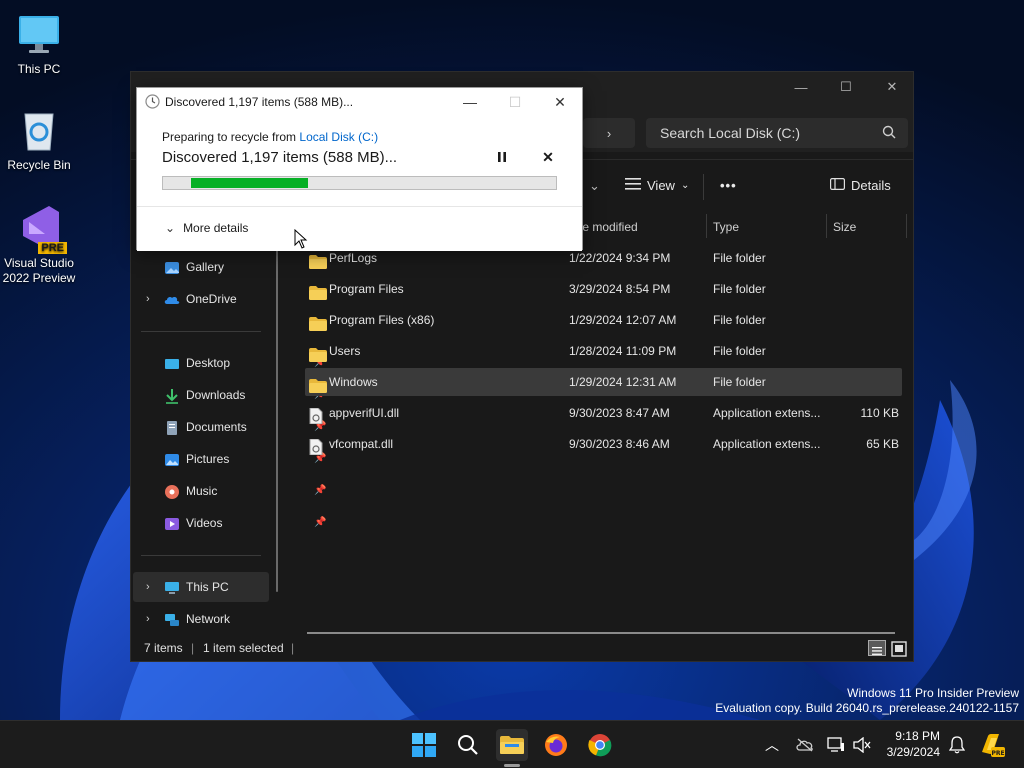 The width and height of the screenshot is (1024, 768). Describe the element at coordinates (424, 745) in the screenshot. I see `start-button` at that location.